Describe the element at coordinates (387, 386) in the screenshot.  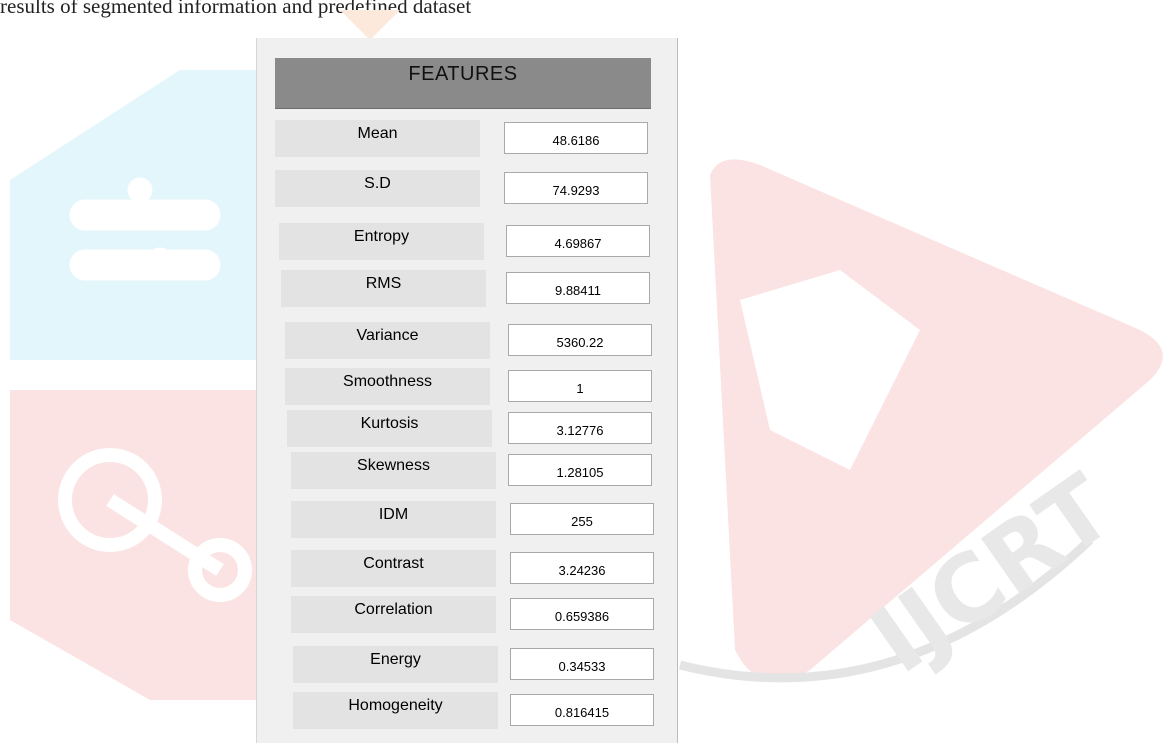
I see `feature-label: Smoothness` at that location.